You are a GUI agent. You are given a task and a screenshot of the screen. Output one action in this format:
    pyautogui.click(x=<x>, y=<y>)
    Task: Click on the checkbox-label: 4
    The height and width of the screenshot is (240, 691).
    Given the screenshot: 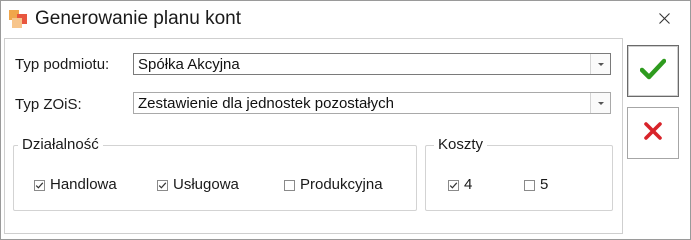 What is the action you would take?
    pyautogui.click(x=468, y=184)
    